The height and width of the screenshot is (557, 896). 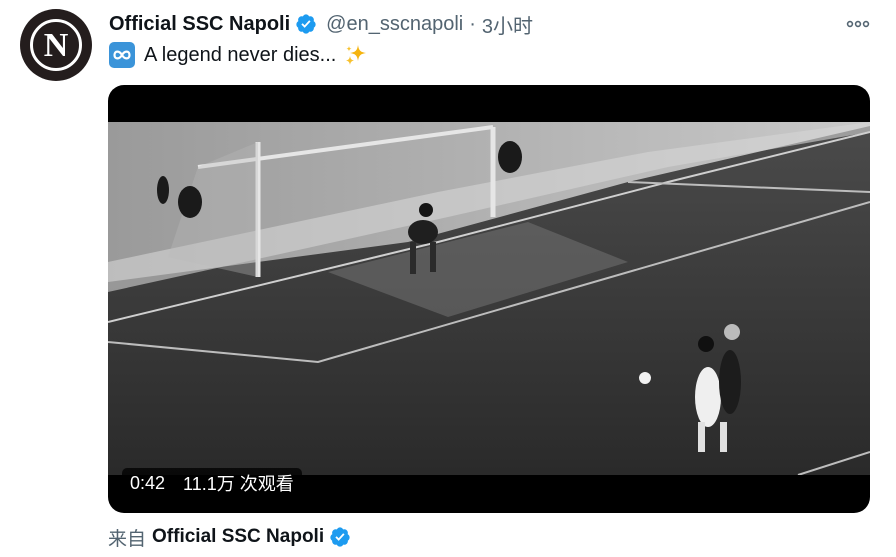 I want to click on avatar-letter: N, so click(x=56, y=45).